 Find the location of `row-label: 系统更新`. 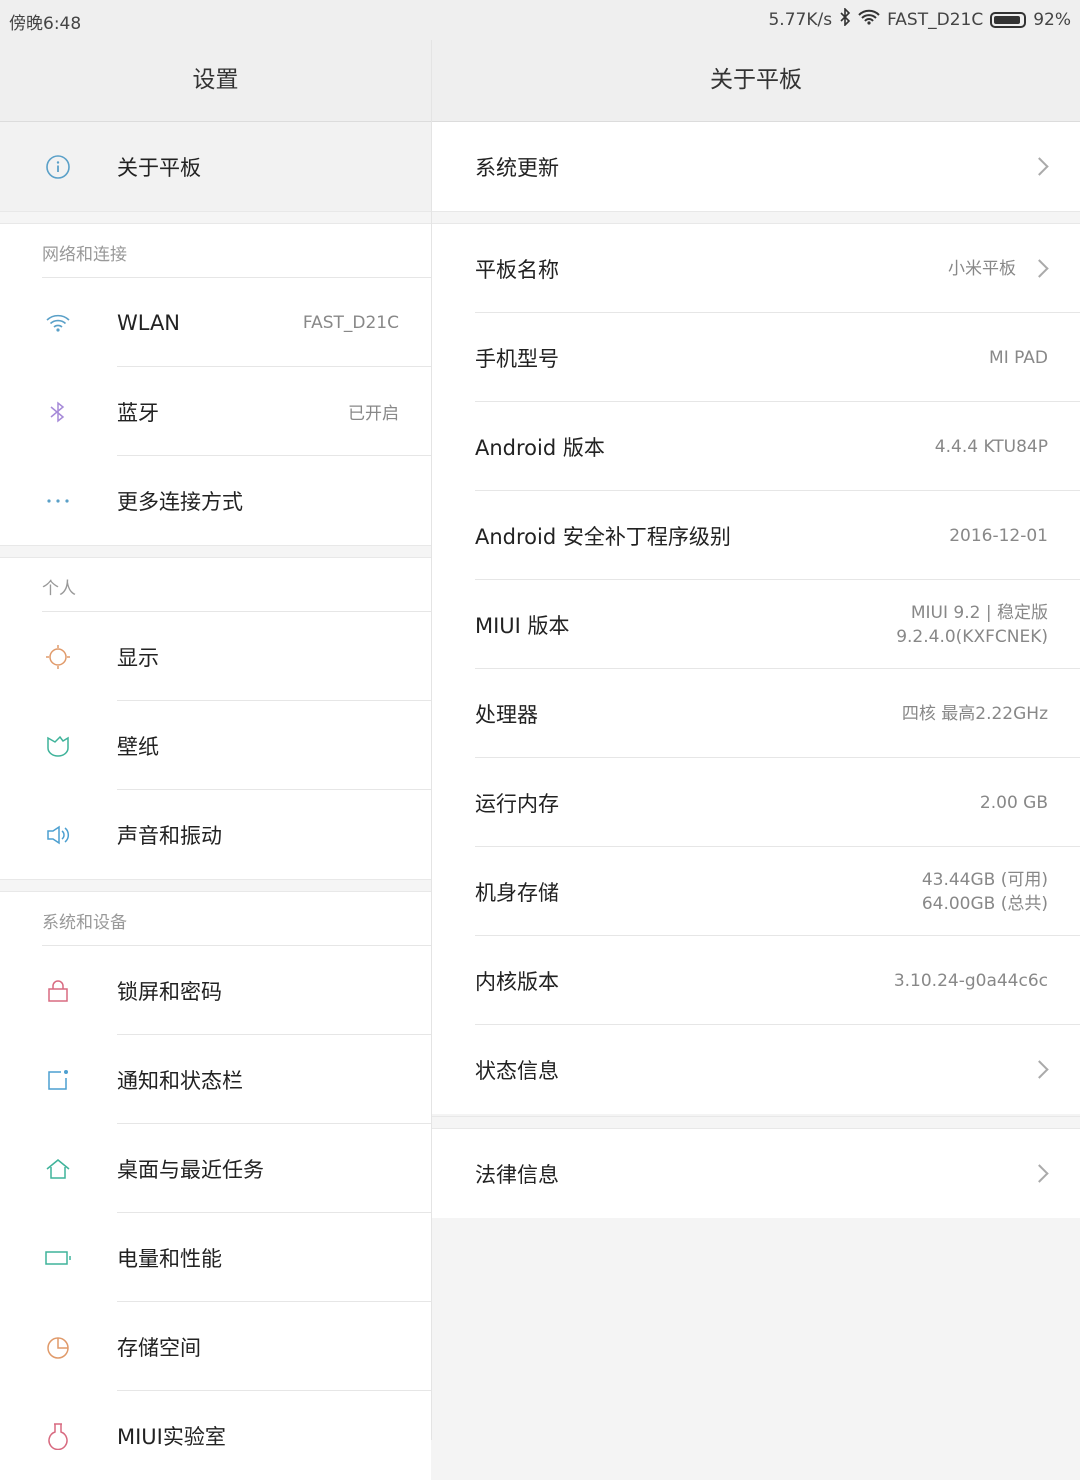

row-label: 系统更新 is located at coordinates (517, 167).